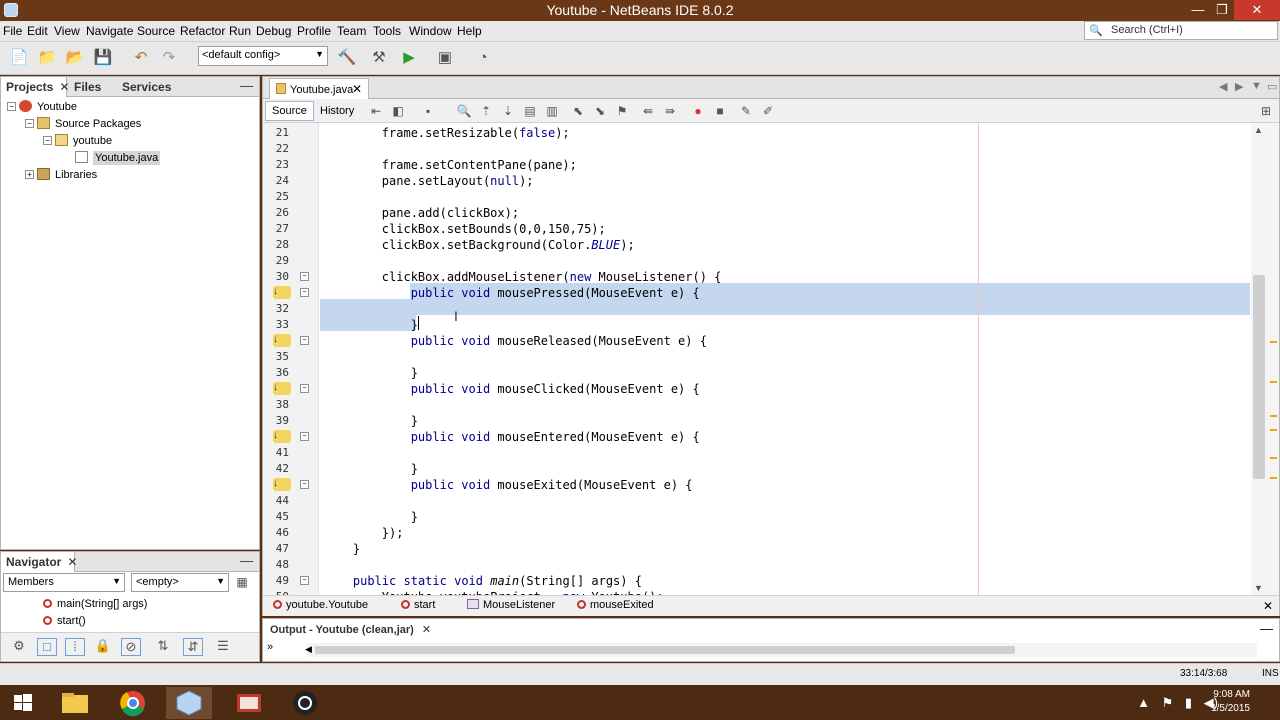 Image resolution: width=1280 pixels, height=720 pixels. Describe the element at coordinates (1230, 702) in the screenshot. I see `taskbar-clock: 9:08 AM 1/5/2015` at that location.